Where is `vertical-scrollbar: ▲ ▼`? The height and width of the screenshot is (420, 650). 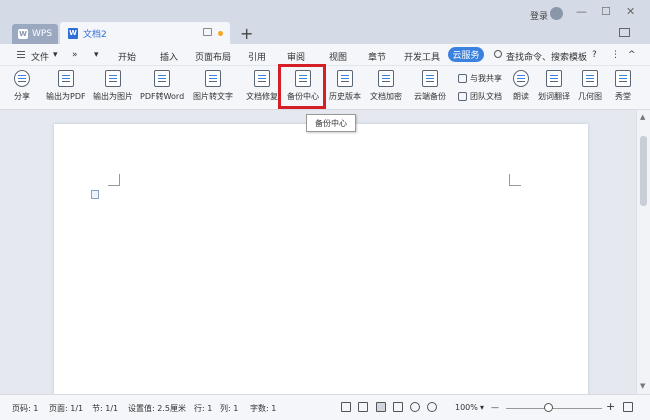 vertical-scrollbar: ▲ ▼ is located at coordinates (643, 252).